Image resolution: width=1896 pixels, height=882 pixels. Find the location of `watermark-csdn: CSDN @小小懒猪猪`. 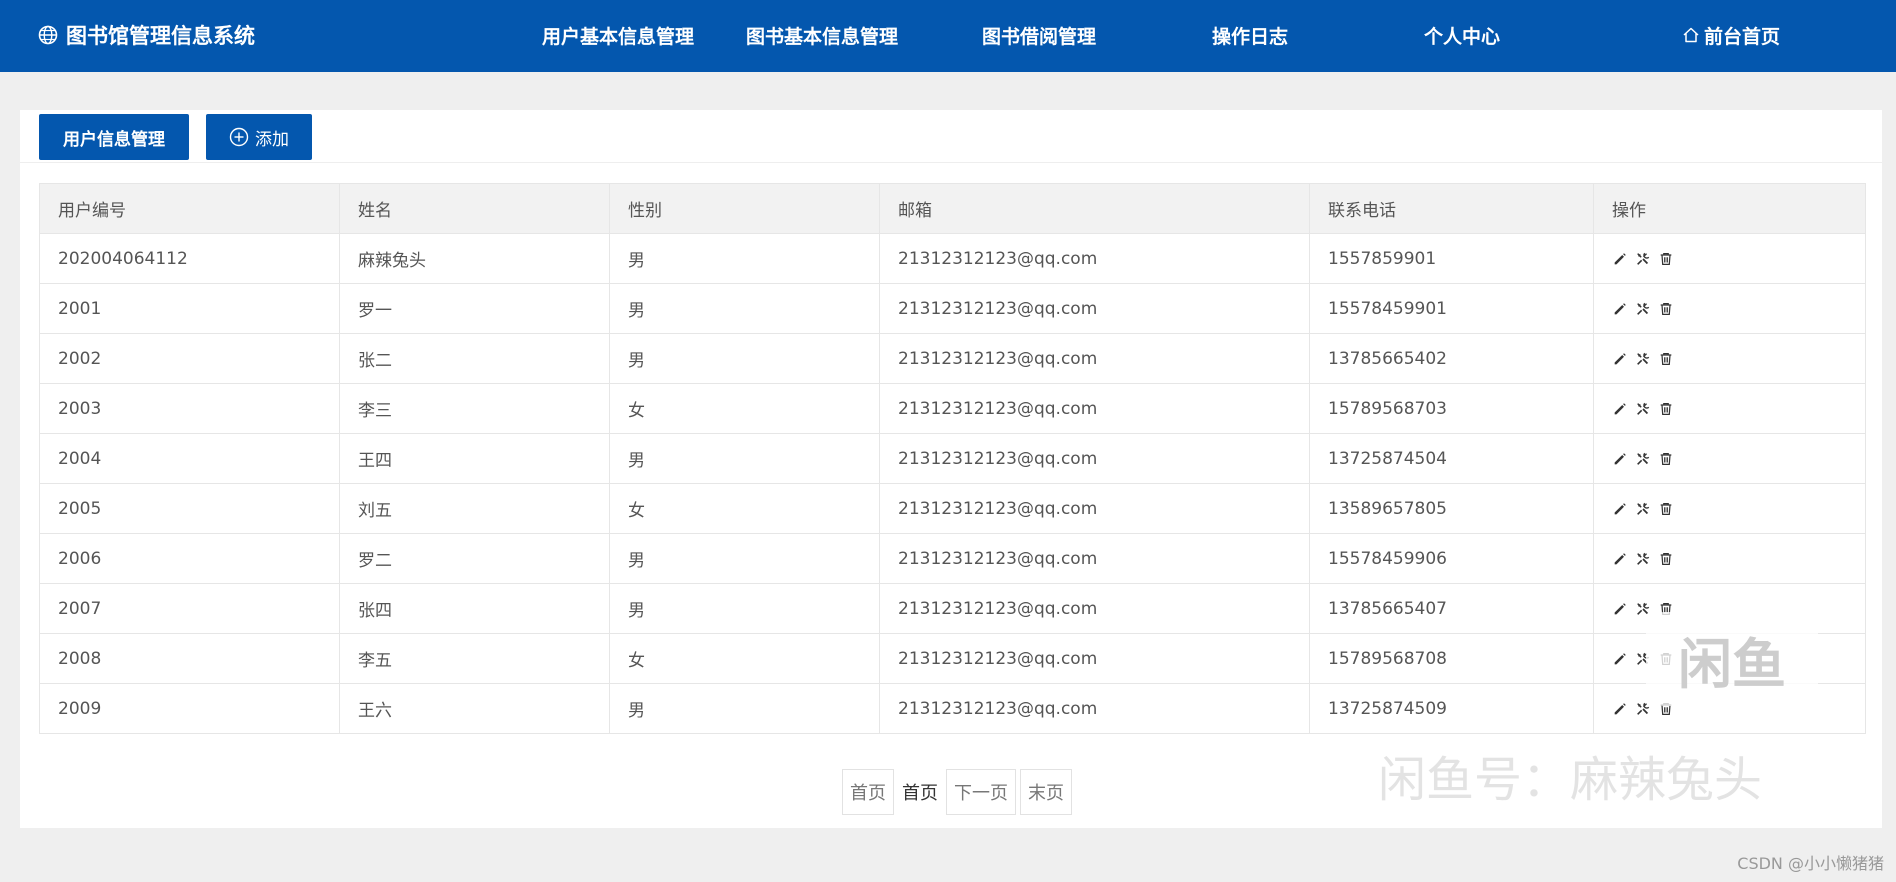

watermark-csdn: CSDN @小小懒猪猪 is located at coordinates (1810, 863).